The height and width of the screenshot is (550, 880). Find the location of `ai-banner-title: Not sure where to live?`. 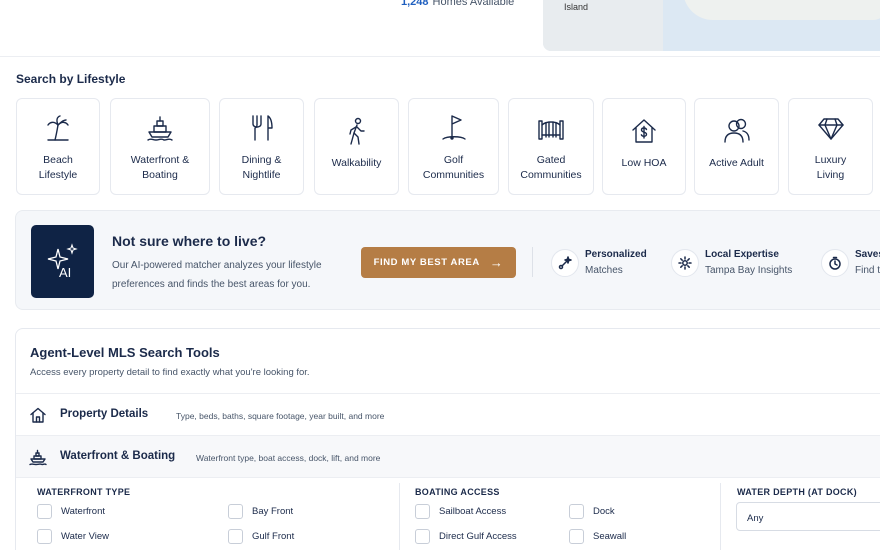

ai-banner-title: Not sure where to live? is located at coordinates (189, 241).